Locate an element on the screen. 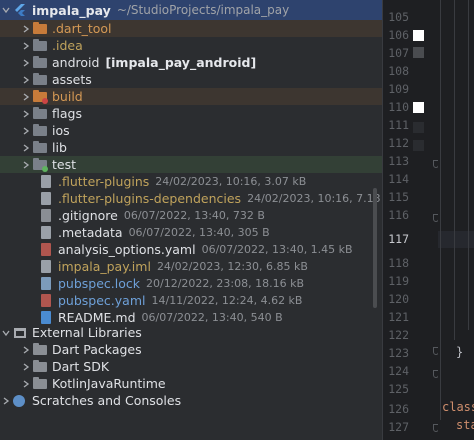 This screenshot has height=440, width=474. tree-item-label: build is located at coordinates (67, 96).